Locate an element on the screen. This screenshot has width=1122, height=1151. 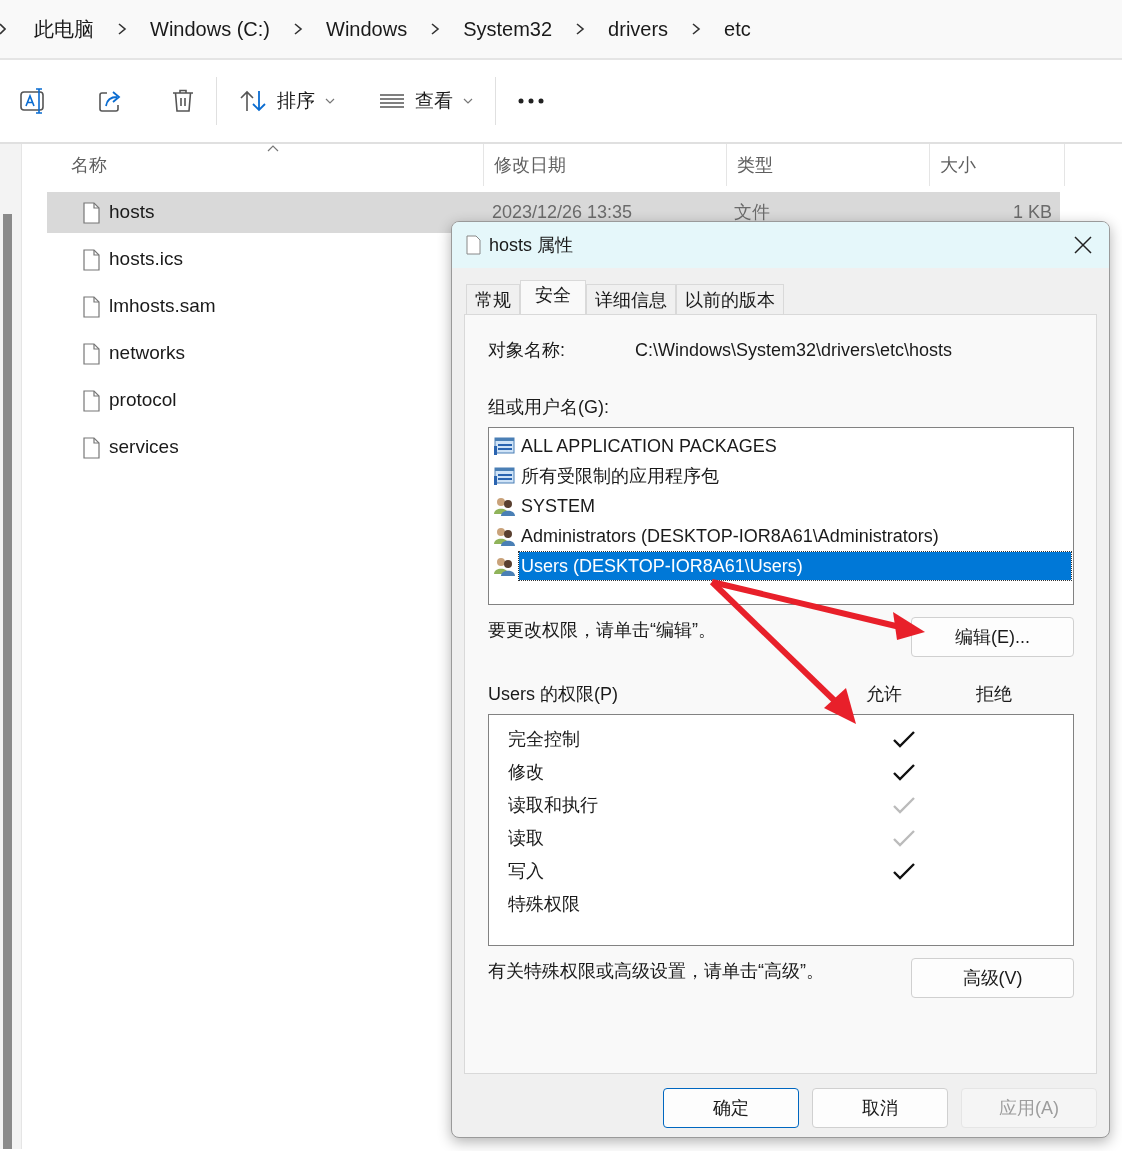
permission-name: 读取 is located at coordinates (526, 838).